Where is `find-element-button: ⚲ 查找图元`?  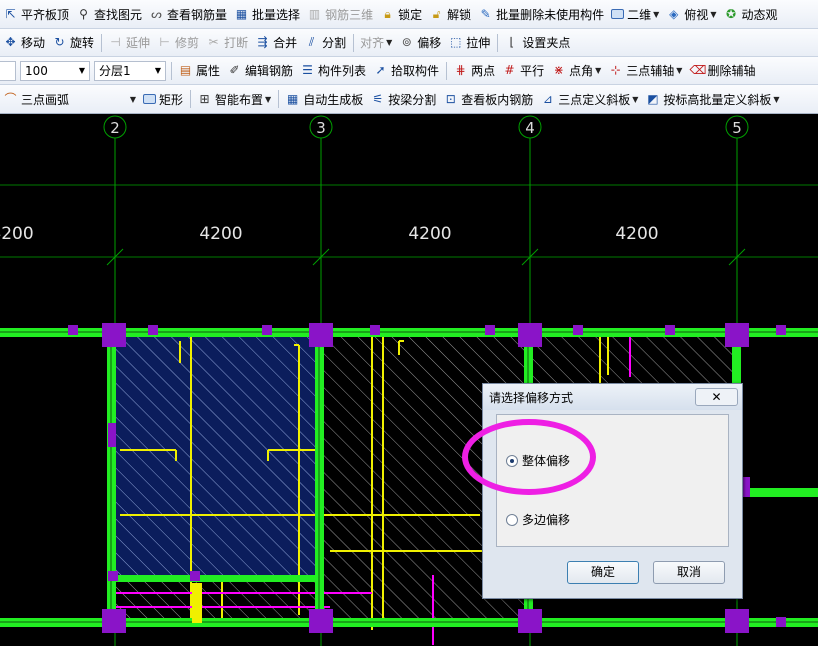
find-element-button: ⚲ 查找图元 is located at coordinates (109, 14).